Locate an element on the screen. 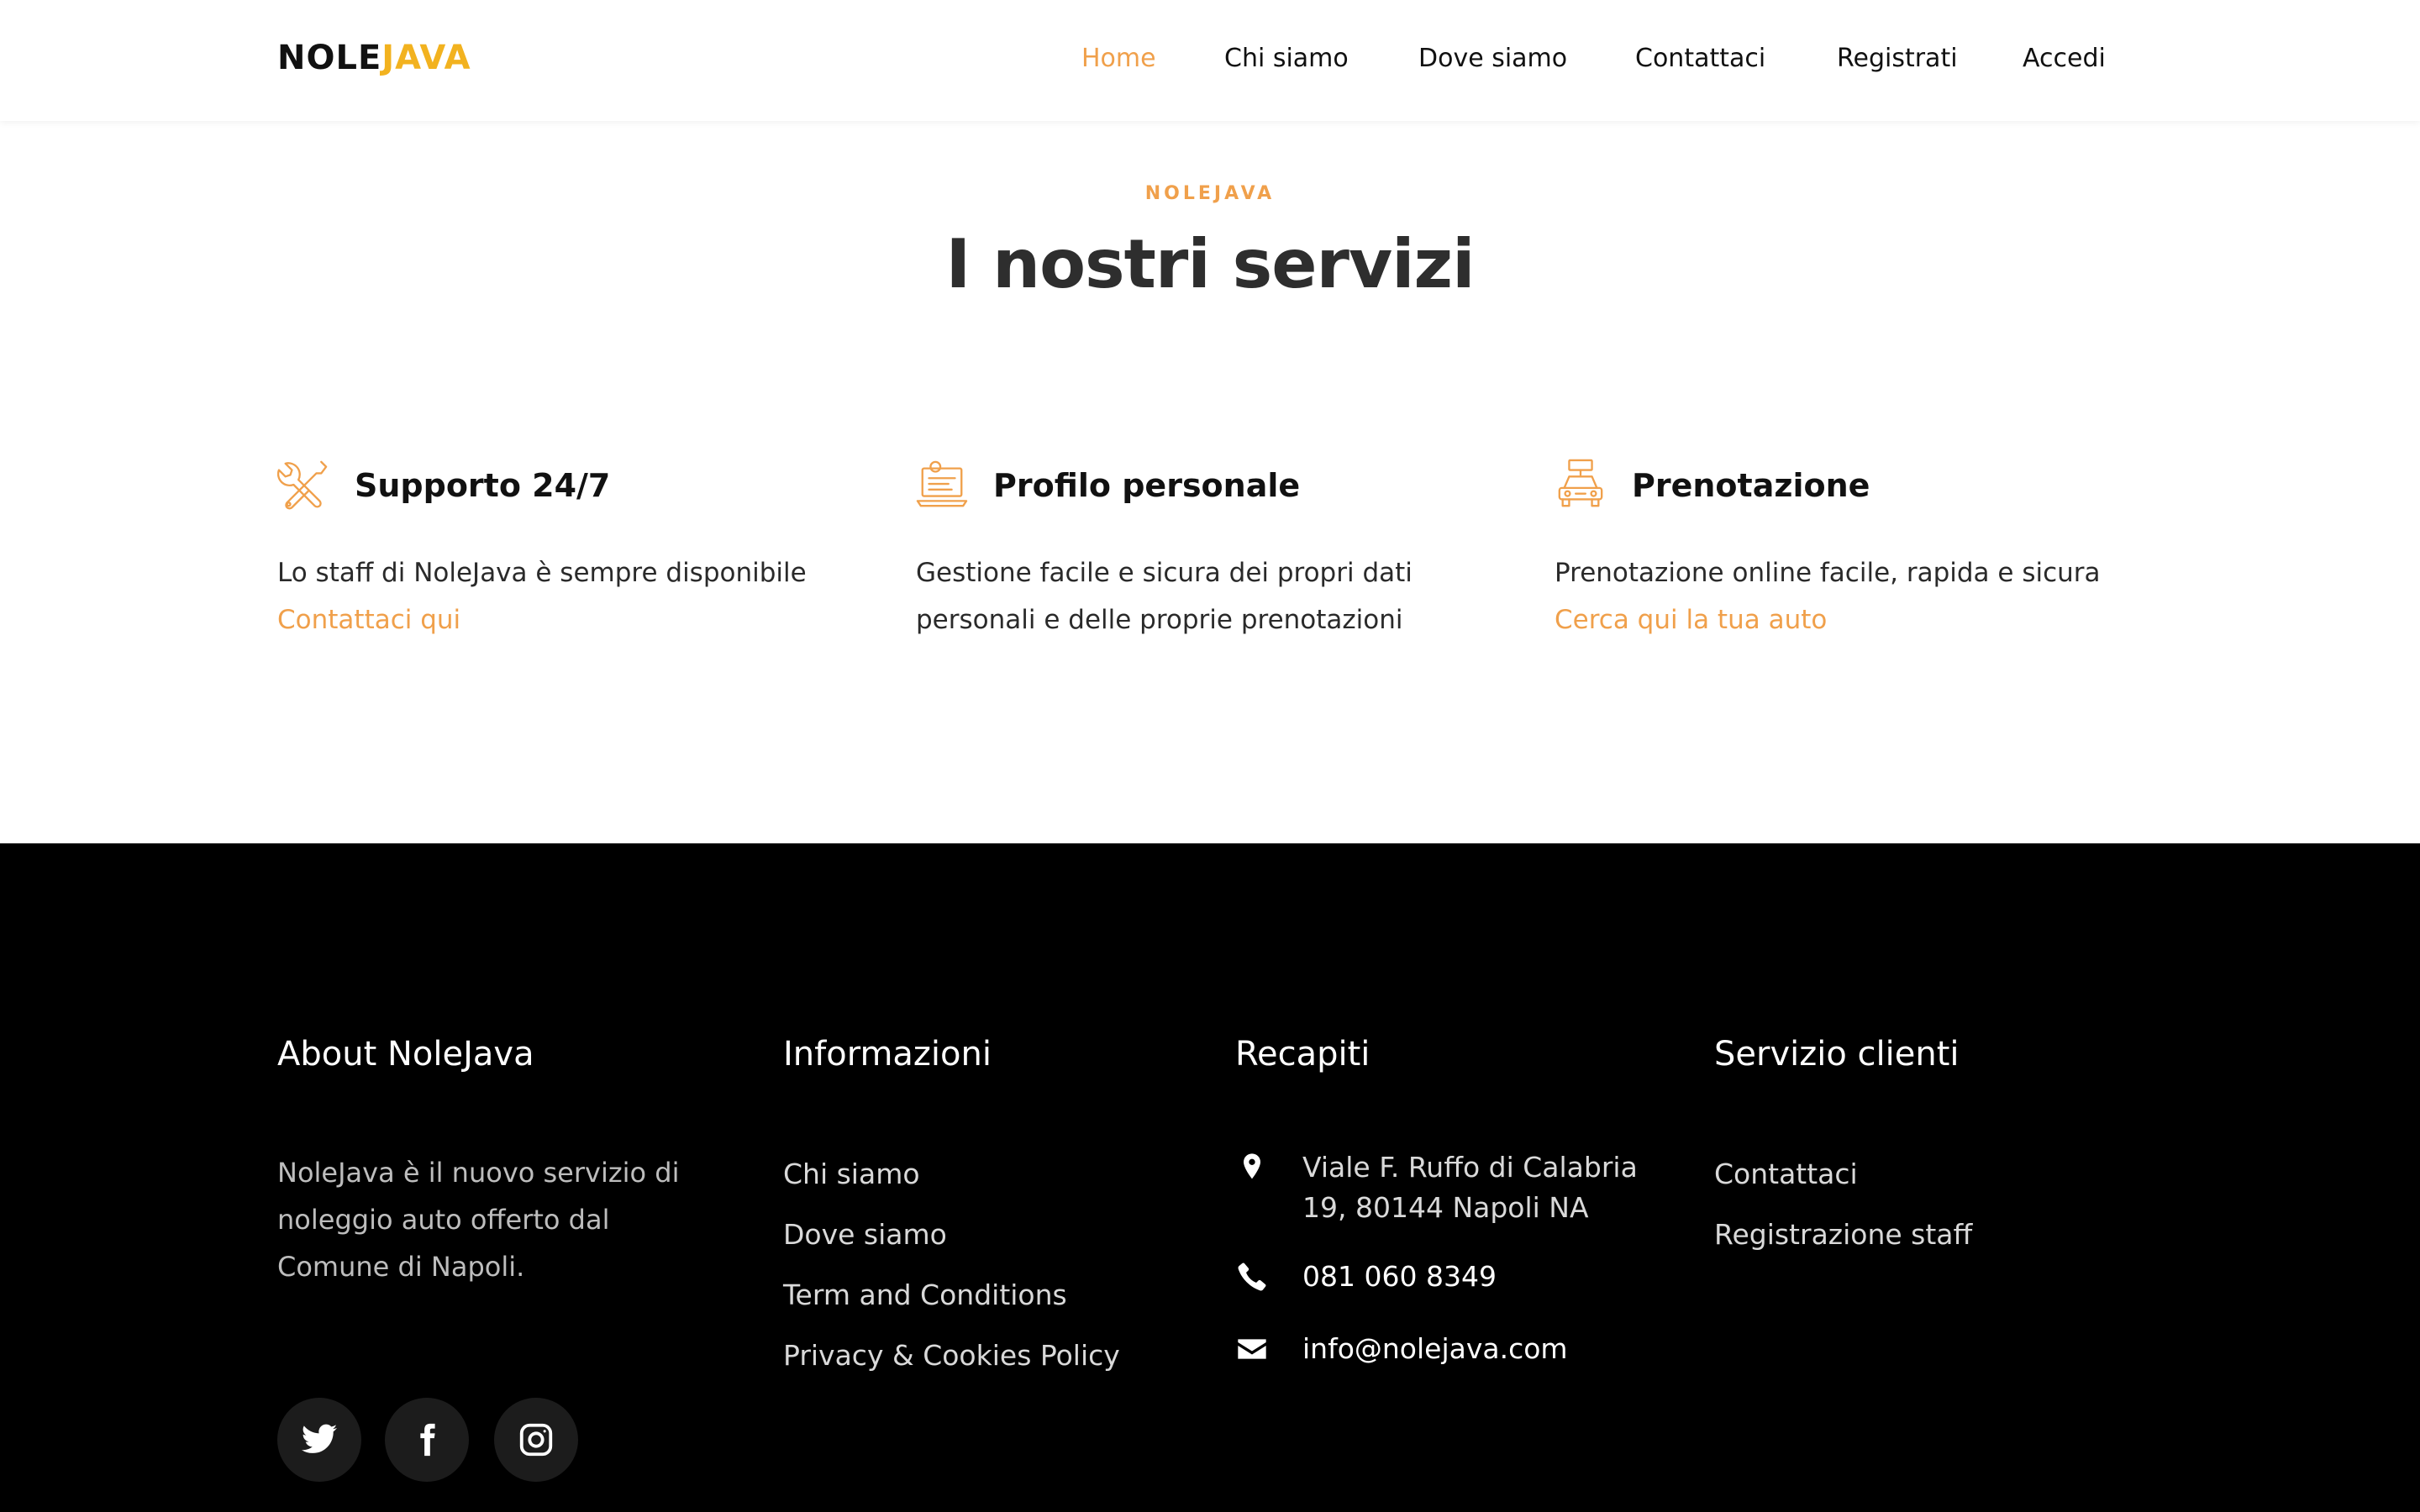 The height and width of the screenshot is (1512, 2420). nav-accedi: Accedi is located at coordinates (2064, 58).